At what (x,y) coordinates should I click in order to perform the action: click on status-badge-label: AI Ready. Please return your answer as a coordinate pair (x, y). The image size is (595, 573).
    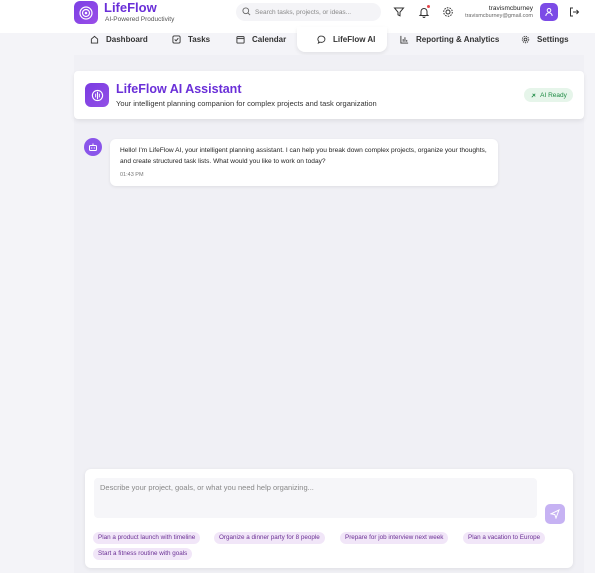
    Looking at the image, I should click on (553, 95).